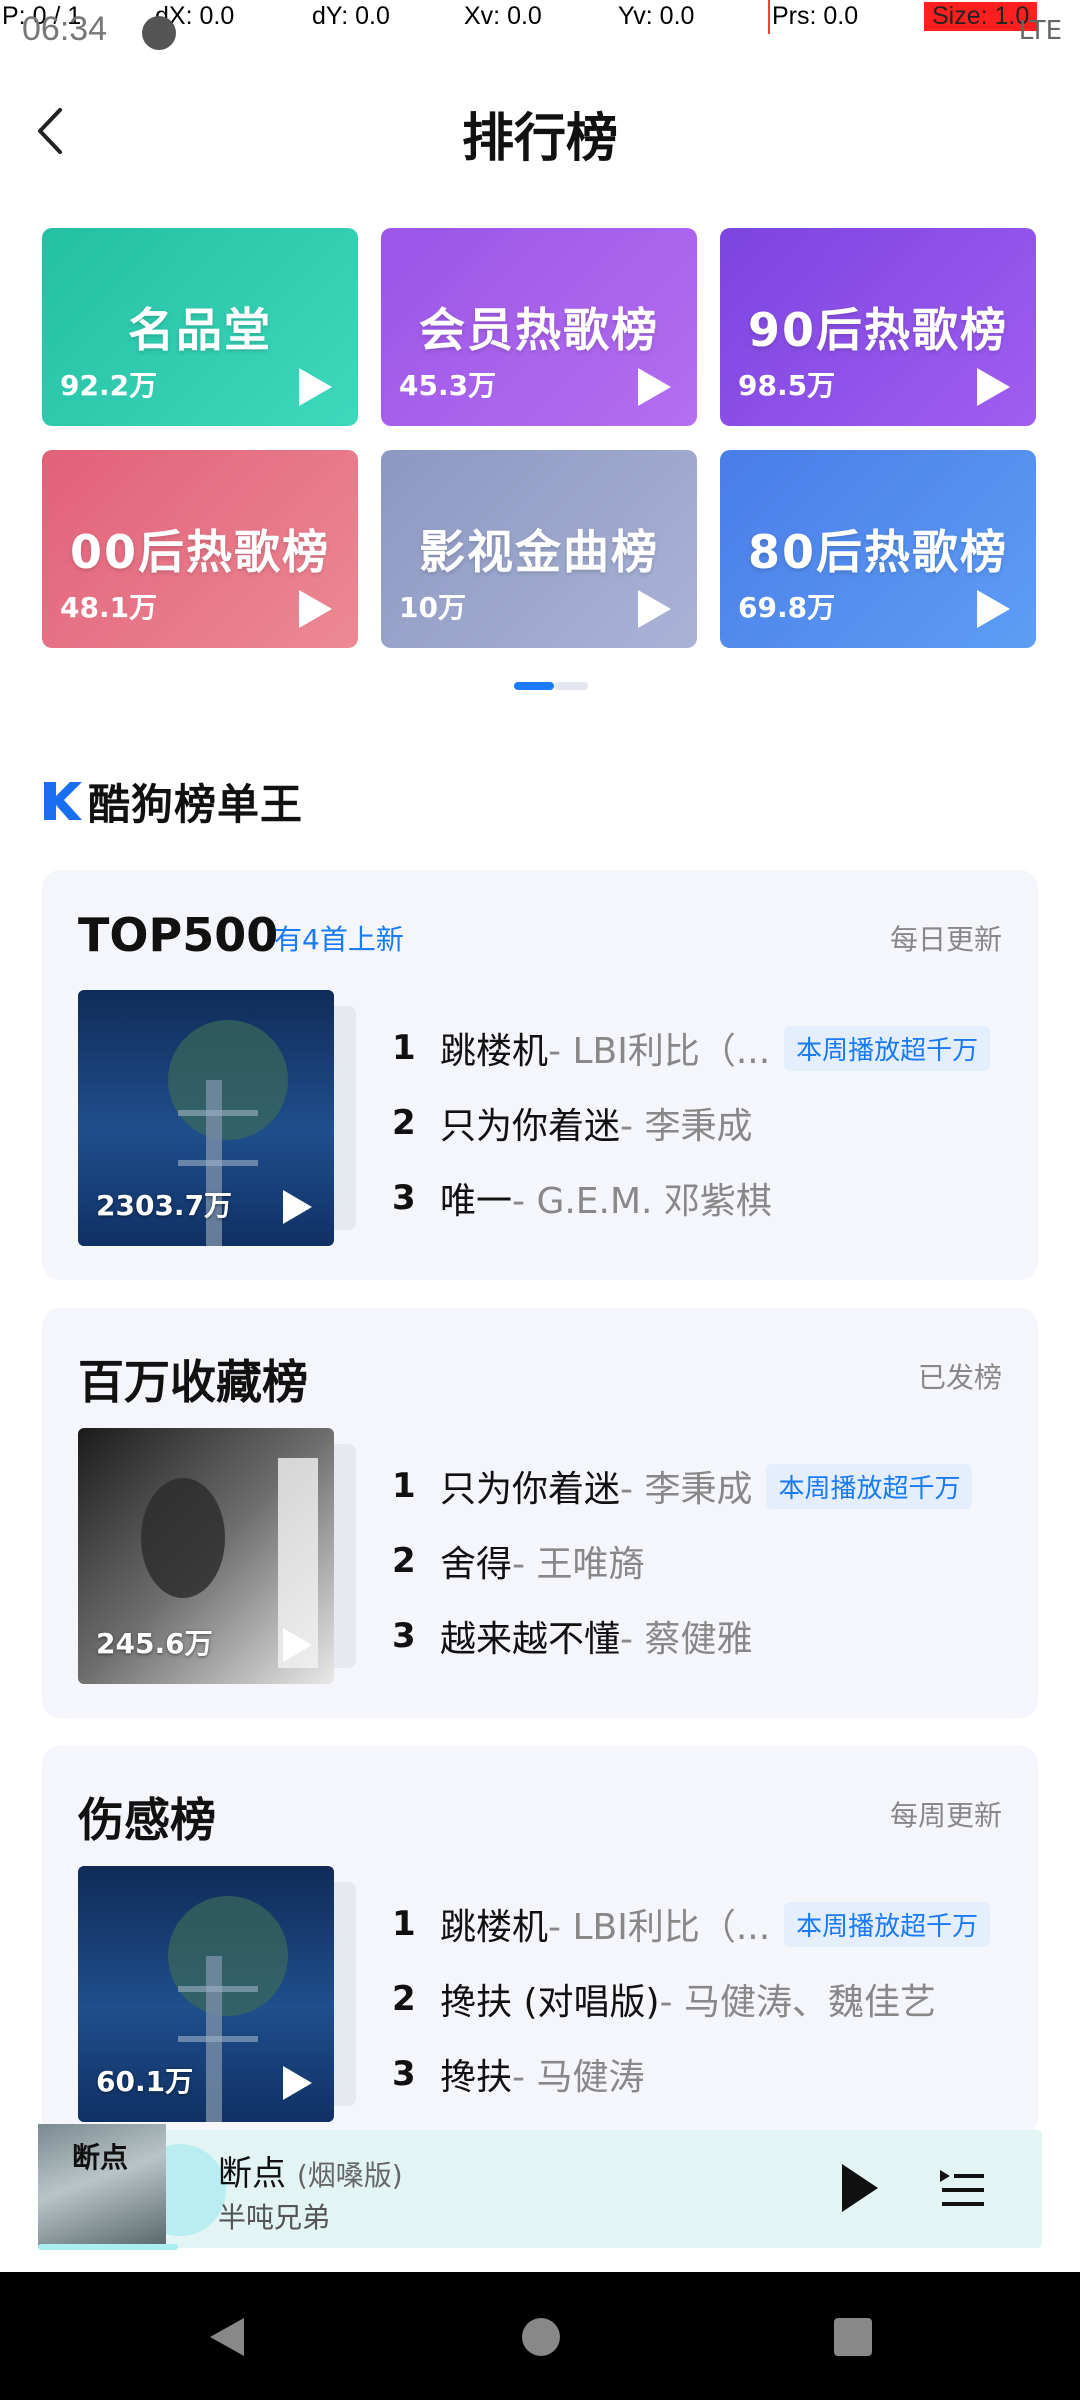 This screenshot has width=1080, height=2400. I want to click on kugou-logo-icon, so click(63, 801).